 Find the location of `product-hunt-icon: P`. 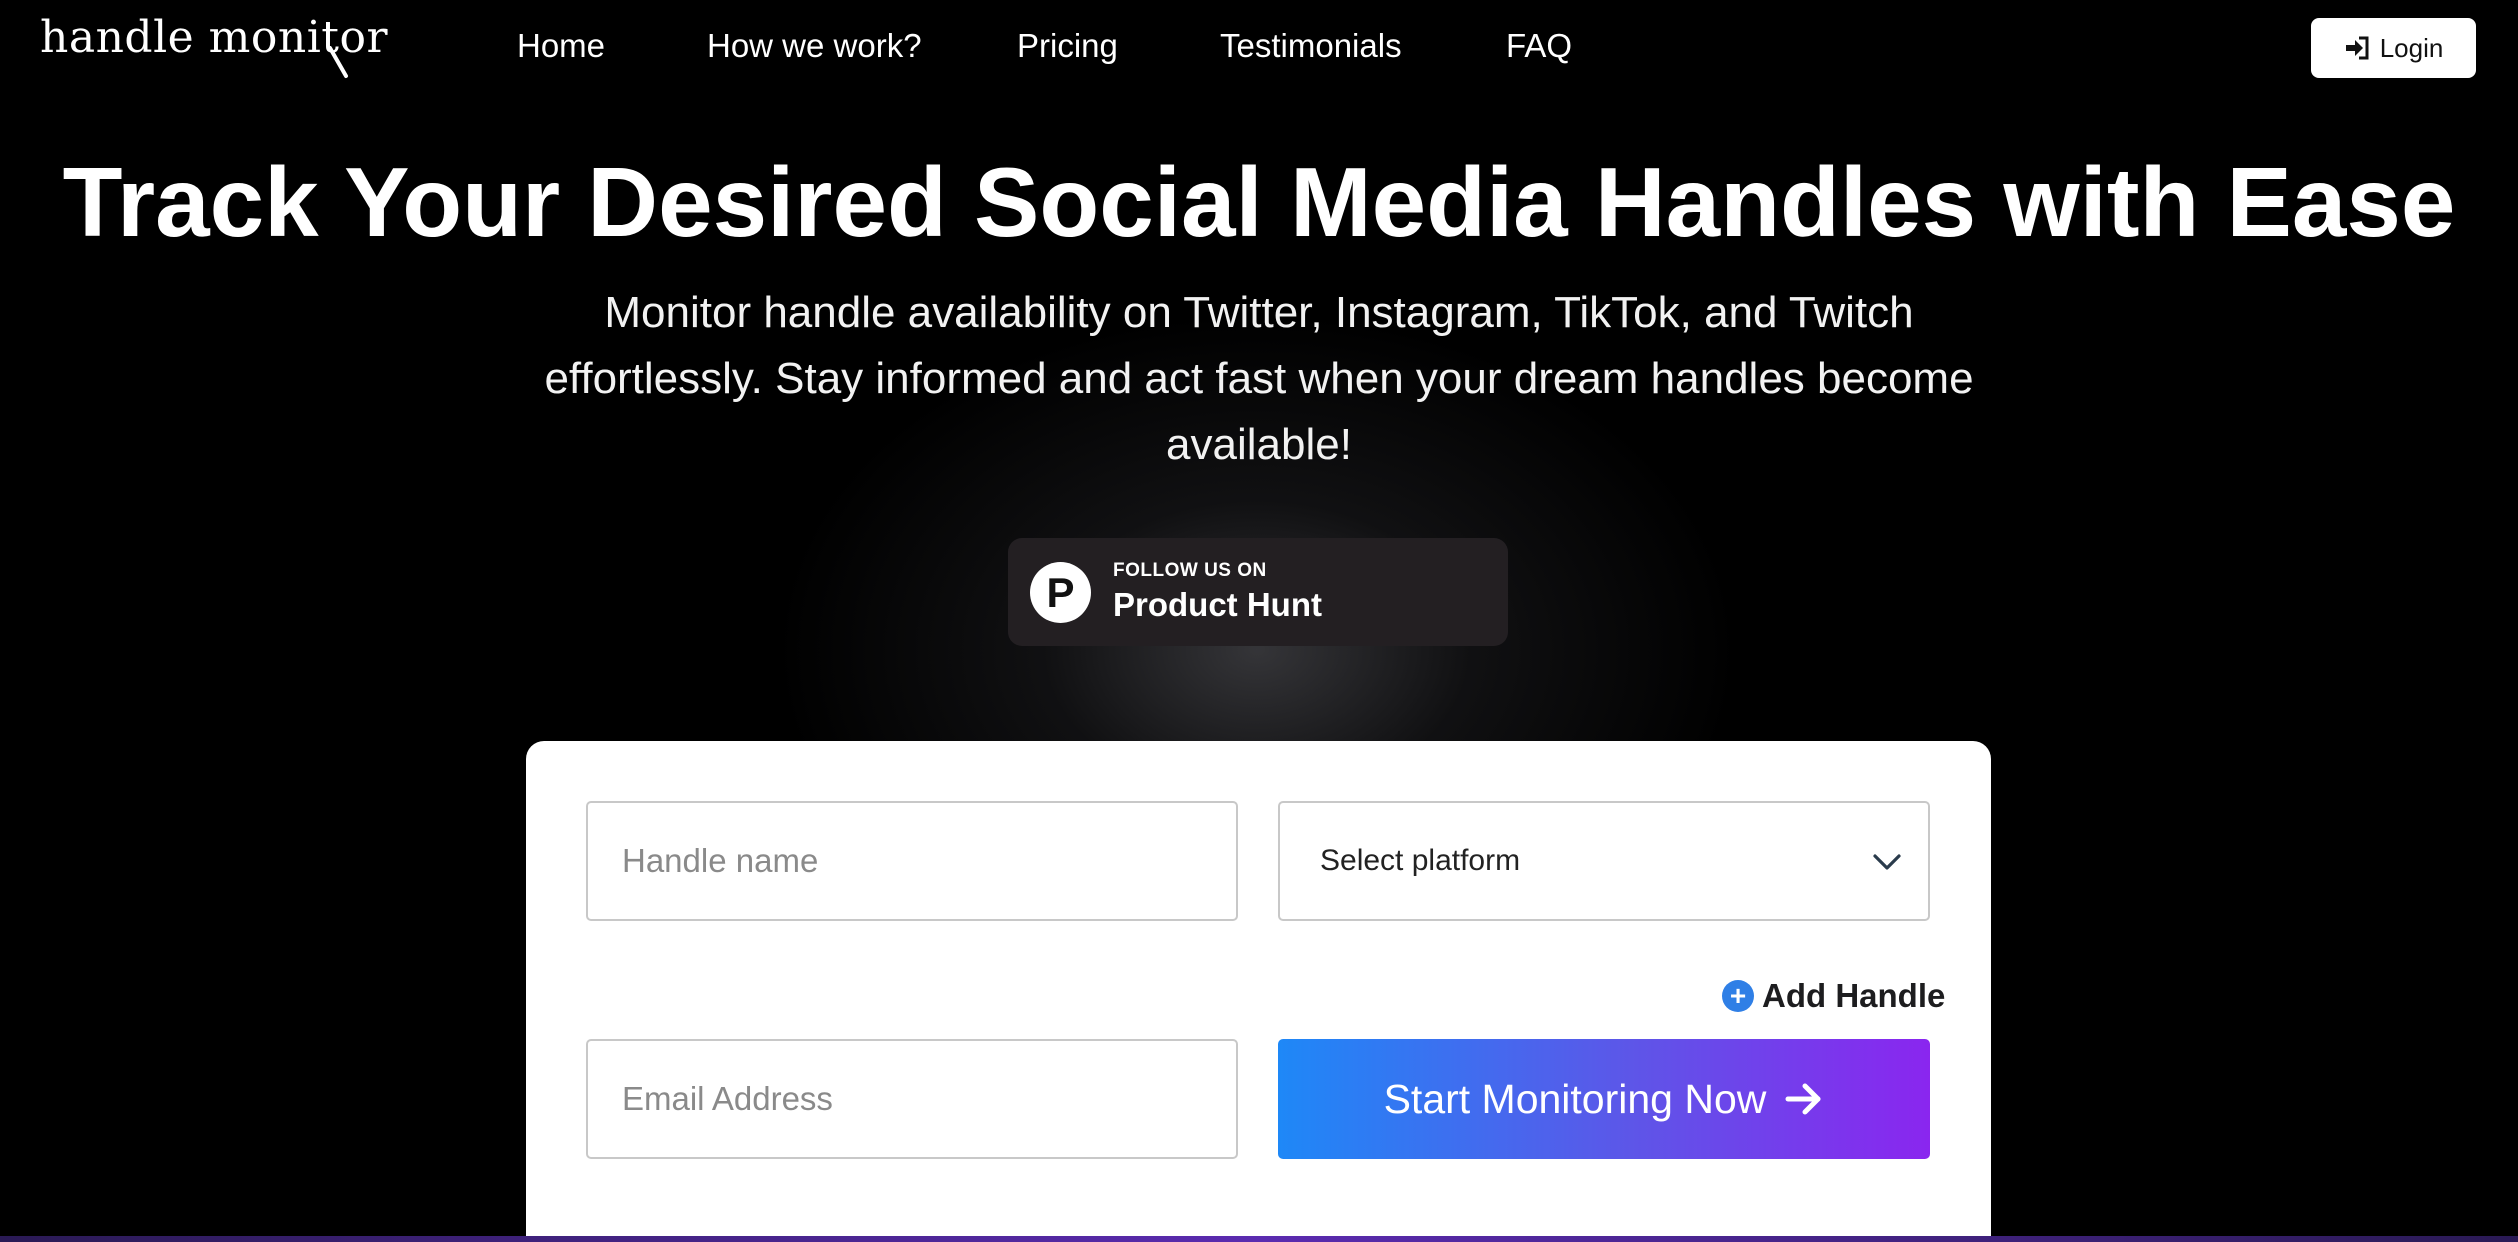

product-hunt-icon: P is located at coordinates (1060, 592).